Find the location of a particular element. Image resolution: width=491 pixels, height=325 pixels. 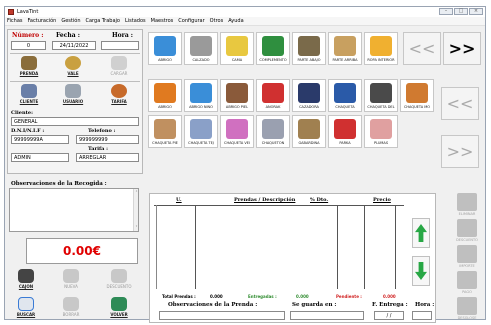

numero-field: 0 is located at coordinates (28, 45).